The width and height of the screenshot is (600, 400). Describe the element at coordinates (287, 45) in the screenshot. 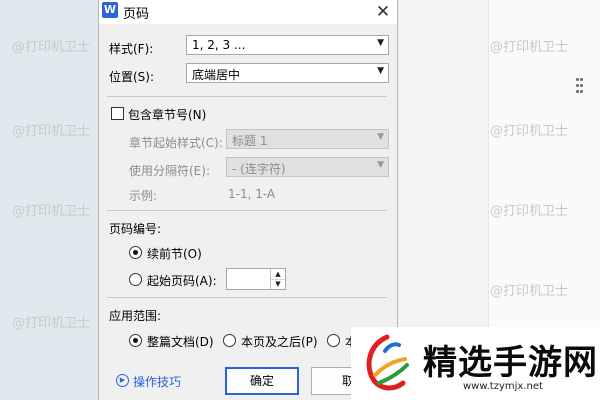

I see `style-select: 1, 2, 3 ... ▼` at that location.